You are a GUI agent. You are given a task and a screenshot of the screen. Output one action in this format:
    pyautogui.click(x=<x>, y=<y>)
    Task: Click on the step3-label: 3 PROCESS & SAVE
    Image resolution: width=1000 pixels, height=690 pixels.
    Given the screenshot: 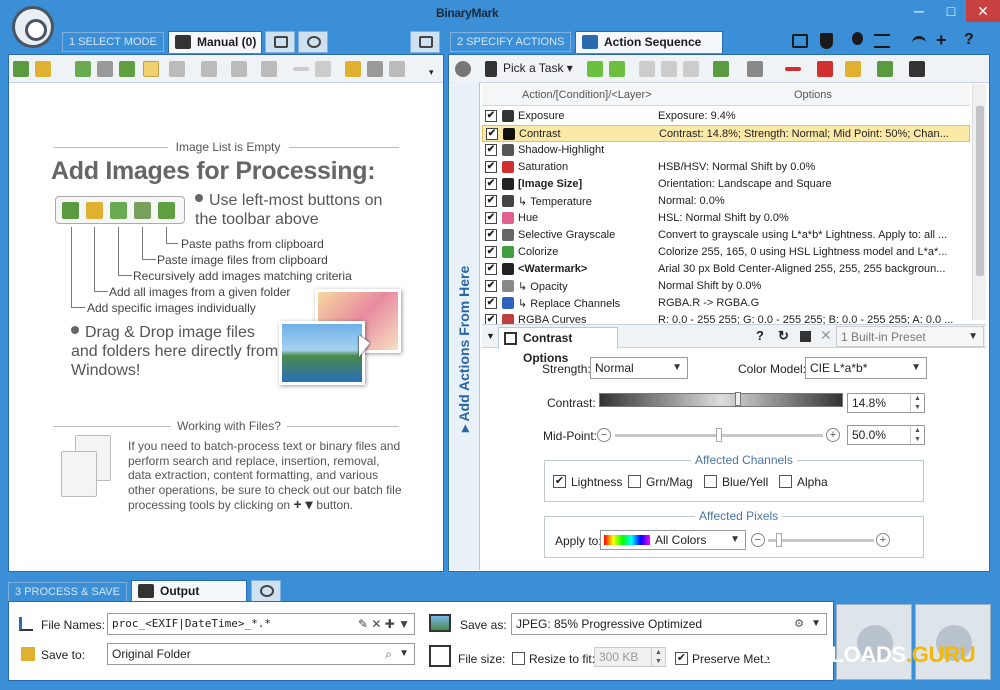 What is the action you would take?
    pyautogui.click(x=67, y=592)
    